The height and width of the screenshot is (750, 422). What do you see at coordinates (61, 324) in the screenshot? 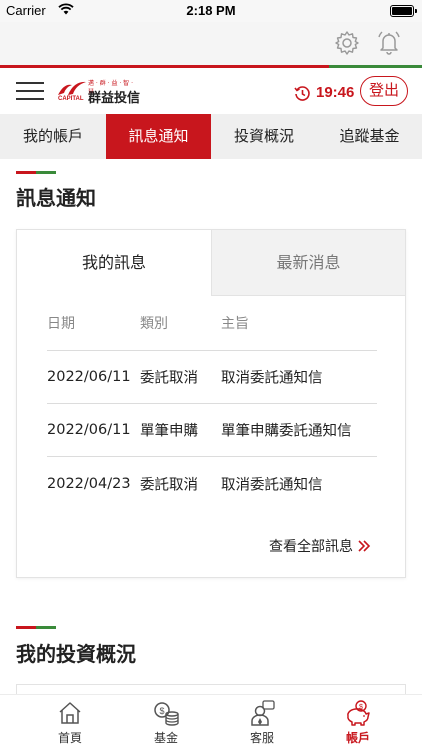
I see `column-header-date: 日期` at bounding box center [61, 324].